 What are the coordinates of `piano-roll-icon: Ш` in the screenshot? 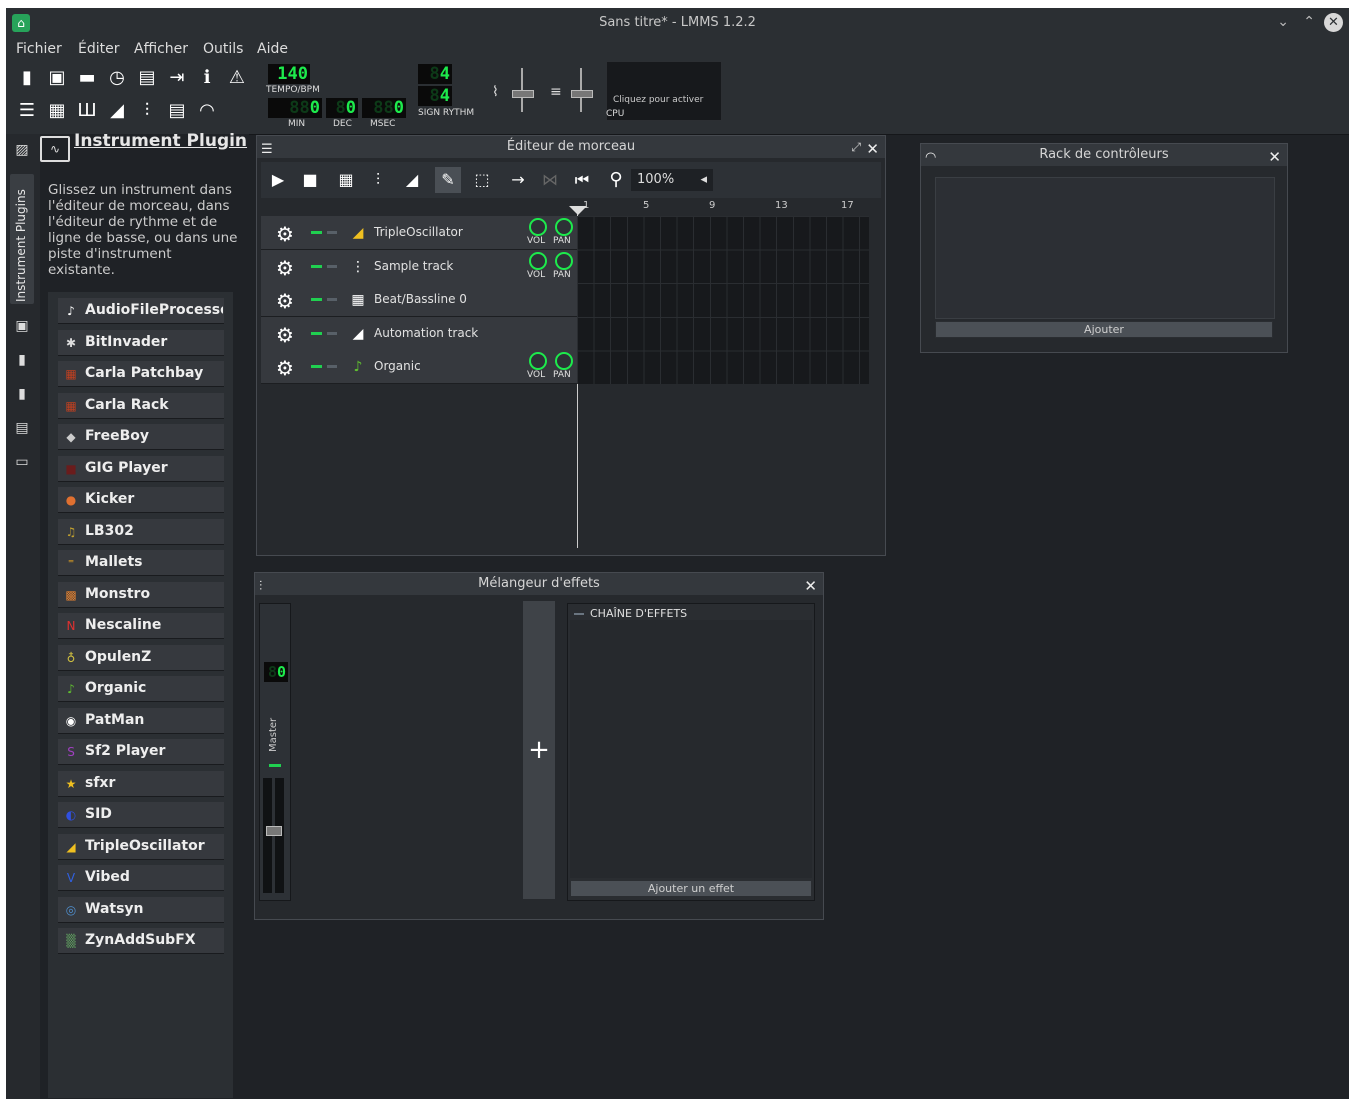 It's located at (87, 111).